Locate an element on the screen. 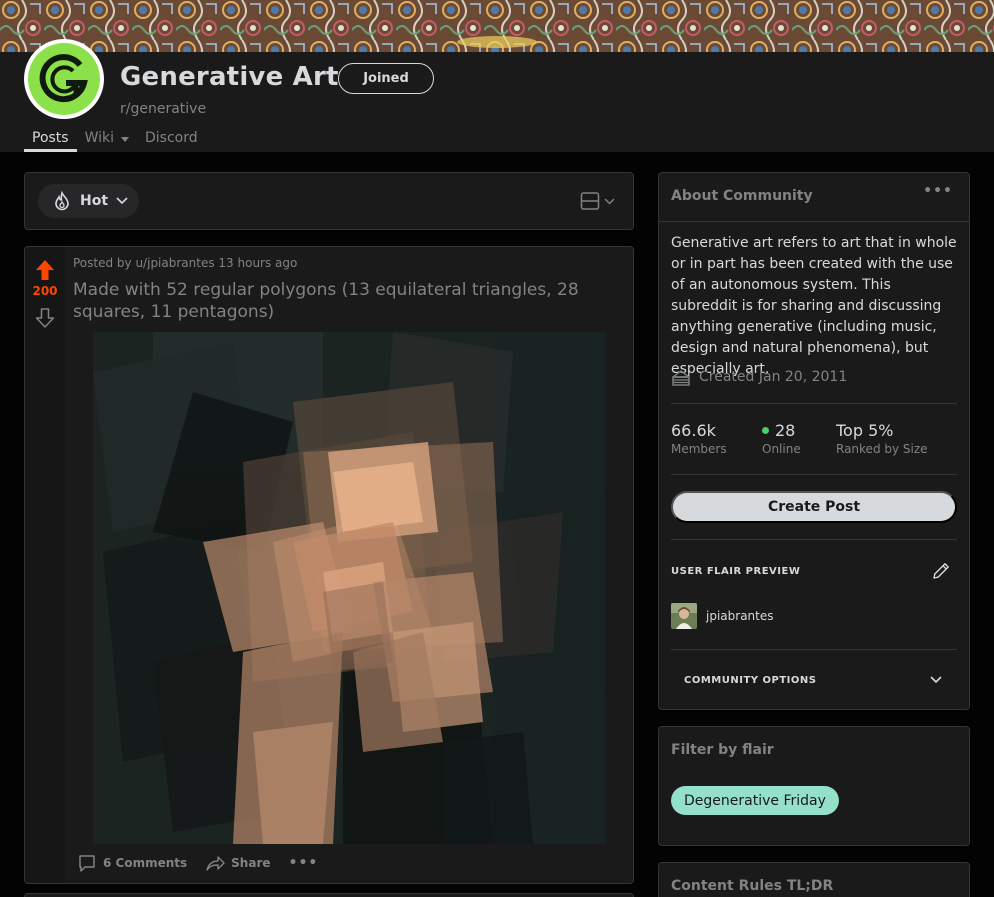  comment-icon is located at coordinates (87, 863).